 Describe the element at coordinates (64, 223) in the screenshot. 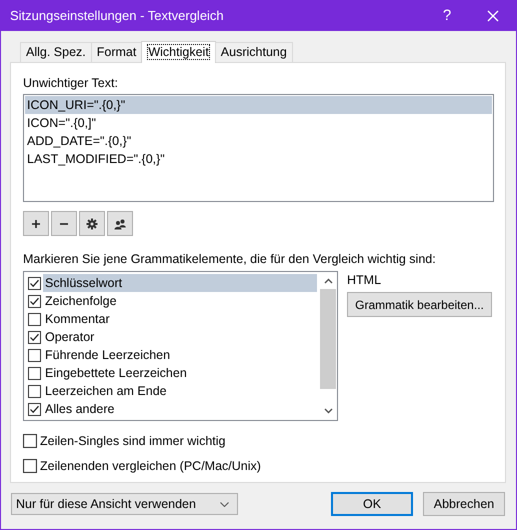

I see `minus-button` at that location.